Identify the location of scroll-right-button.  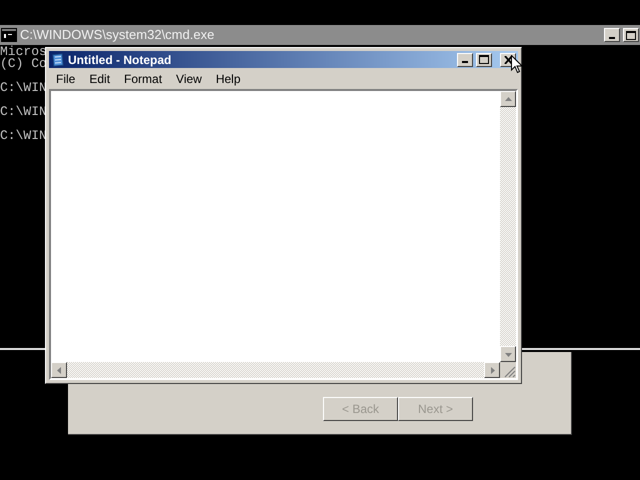
(492, 370).